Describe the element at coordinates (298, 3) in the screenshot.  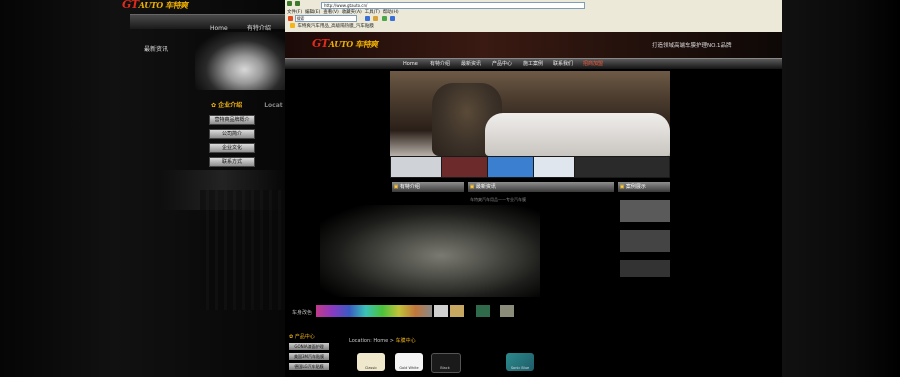
I see `forward-icon` at that location.